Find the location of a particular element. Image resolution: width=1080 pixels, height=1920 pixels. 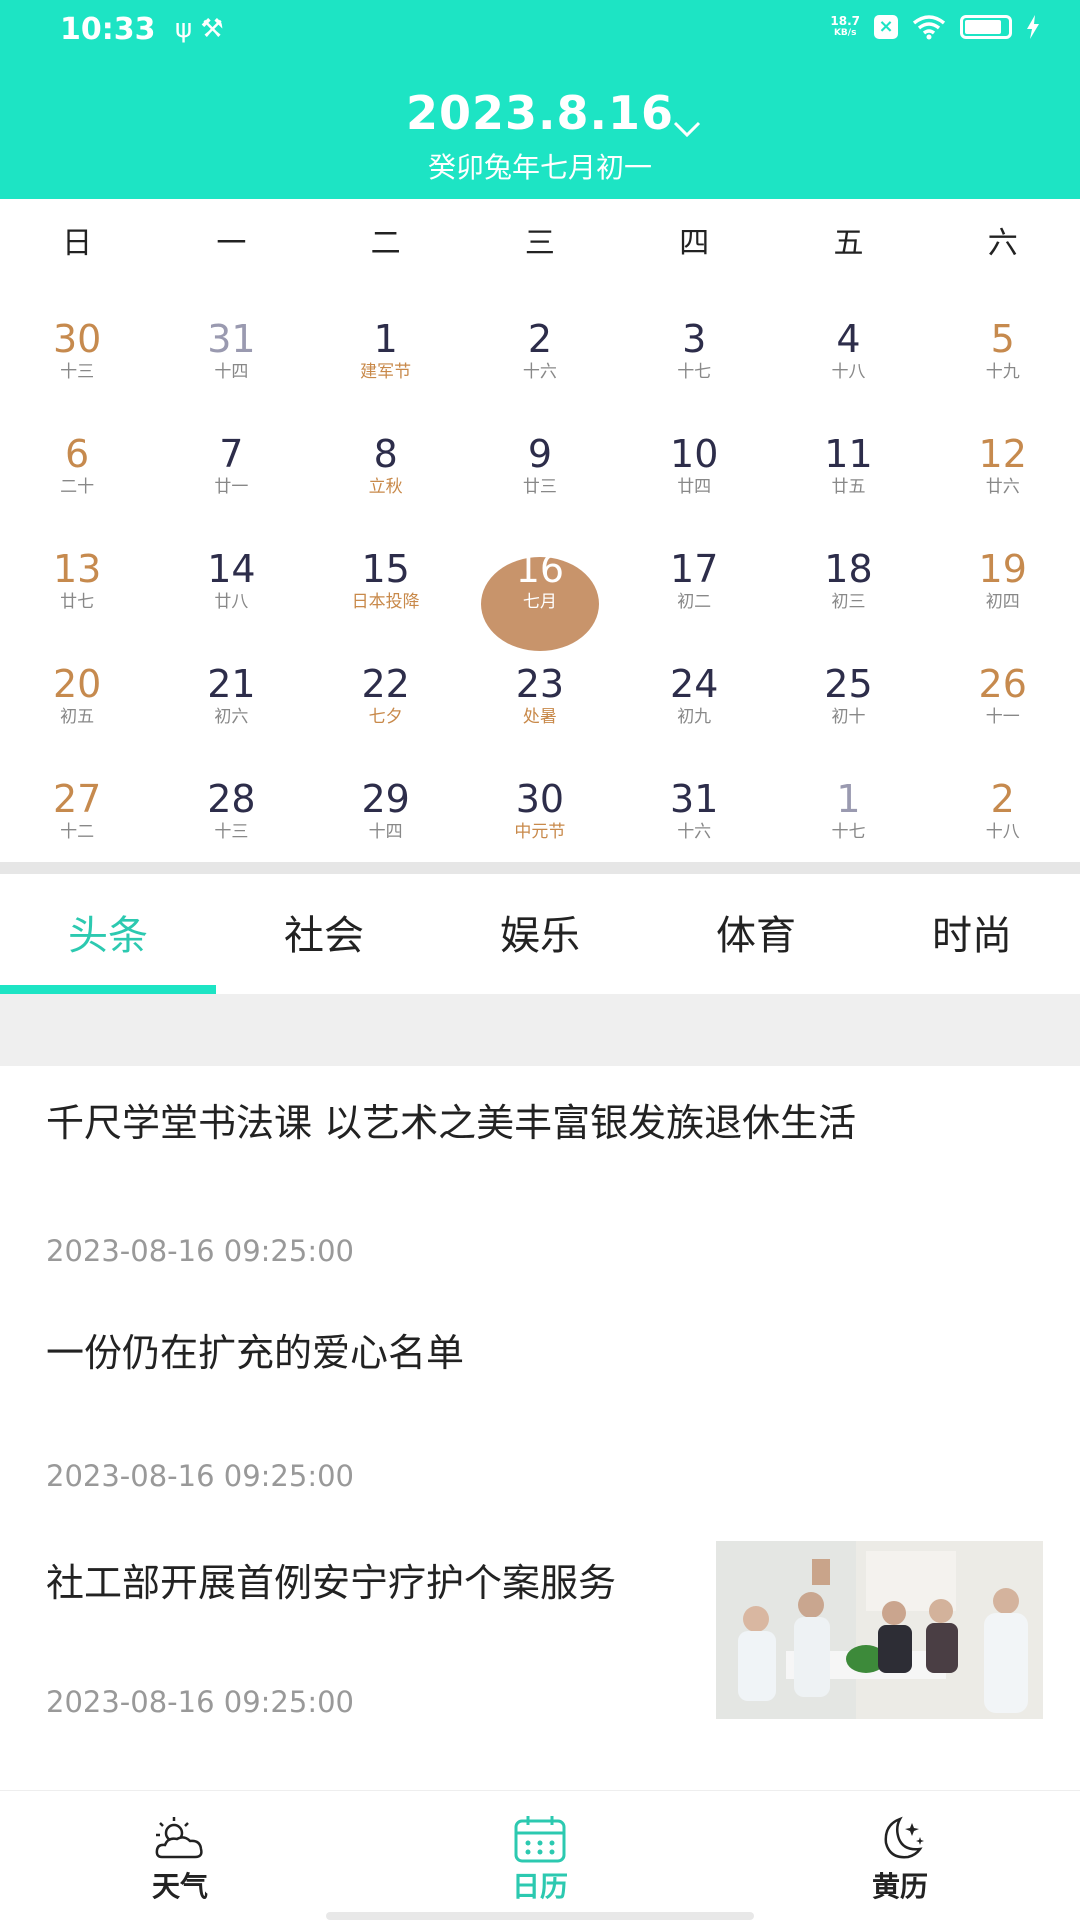

calendar-day: 12 廿六 is located at coordinates (1003, 461).